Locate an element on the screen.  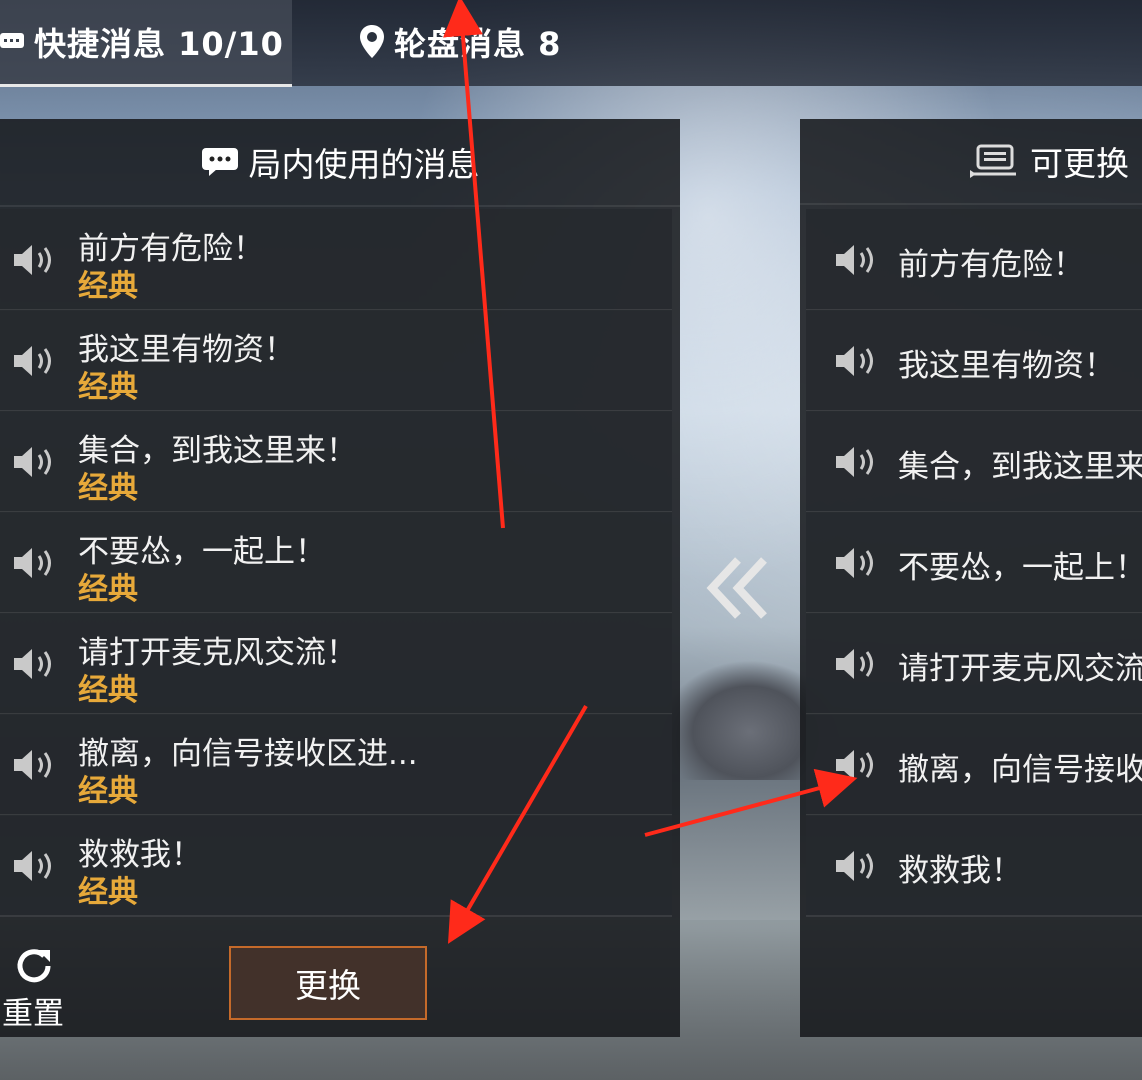
replace-button: 更换 is located at coordinates (328, 983).